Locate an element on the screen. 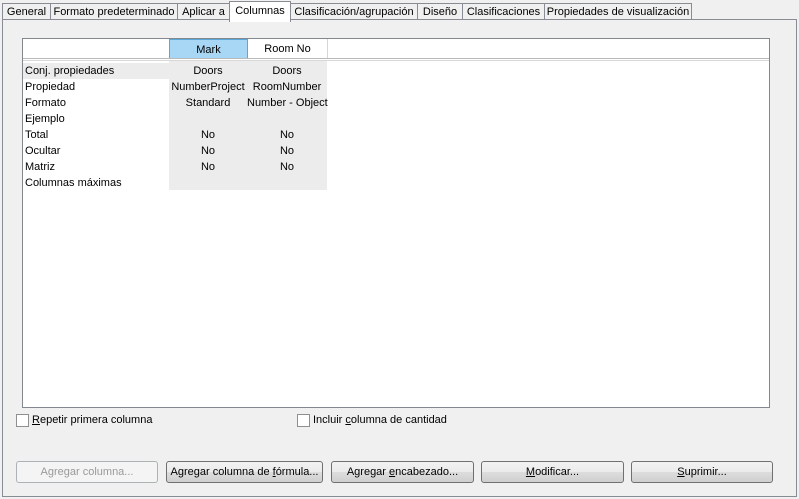  mnemonic: M is located at coordinates (530, 472).